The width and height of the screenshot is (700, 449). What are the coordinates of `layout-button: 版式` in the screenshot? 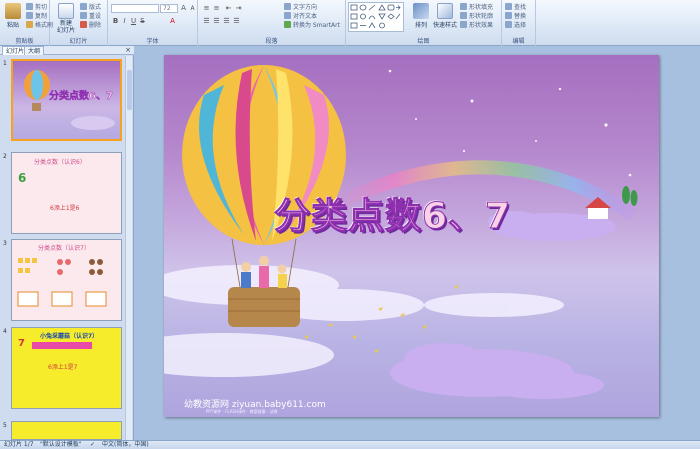 It's located at (90, 7).